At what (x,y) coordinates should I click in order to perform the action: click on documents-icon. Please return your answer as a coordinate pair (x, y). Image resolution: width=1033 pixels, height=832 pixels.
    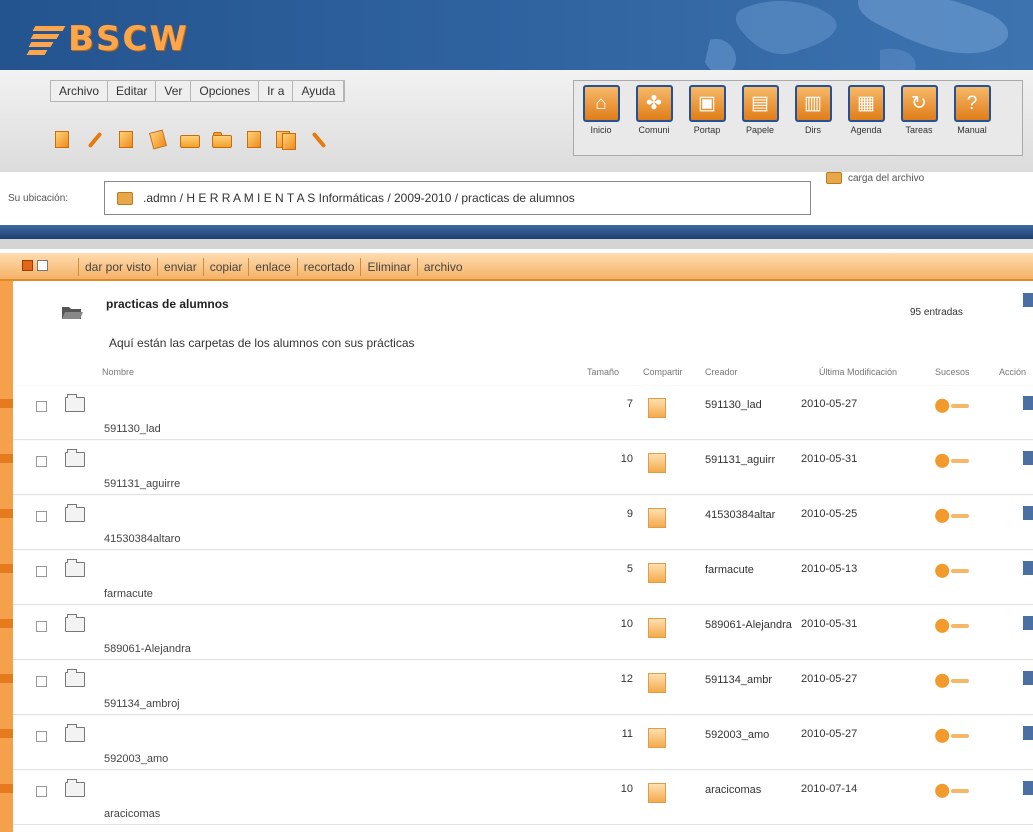
    Looking at the image, I should click on (286, 140).